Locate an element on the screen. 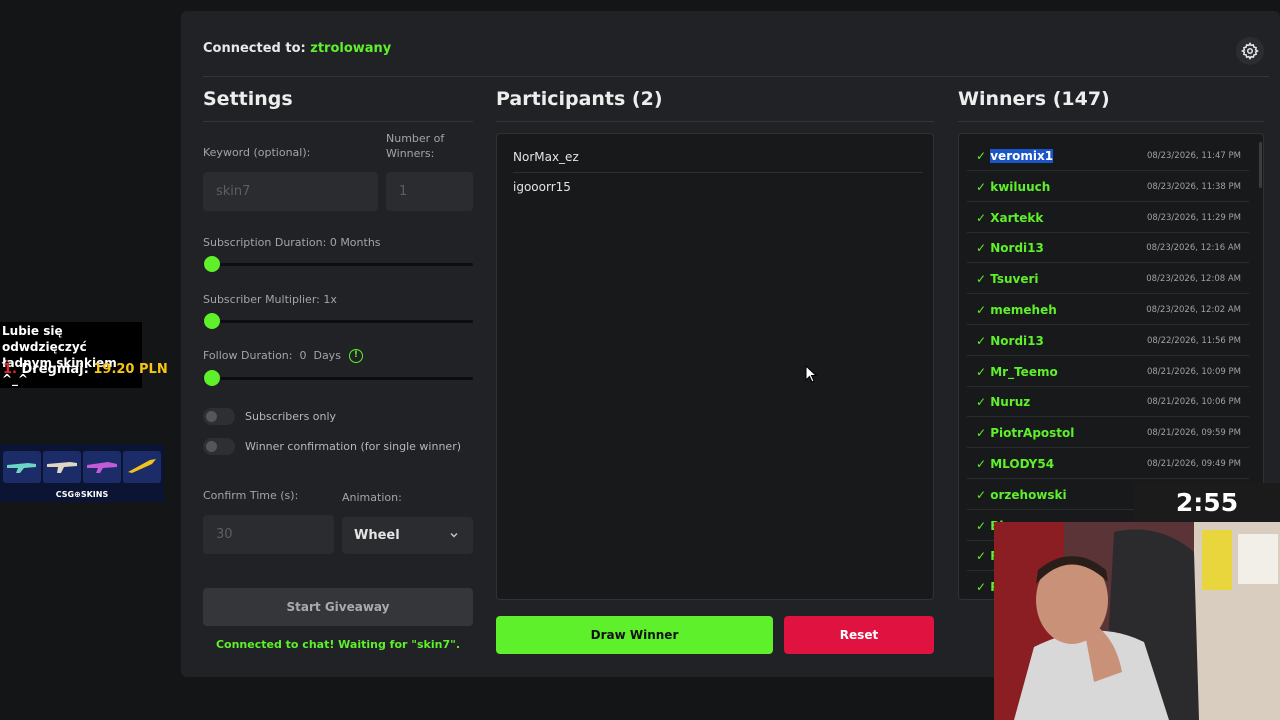 Image resolution: width=1280 pixels, height=720 pixels. winner-name: ✓ memeheh is located at coordinates (1016, 310).